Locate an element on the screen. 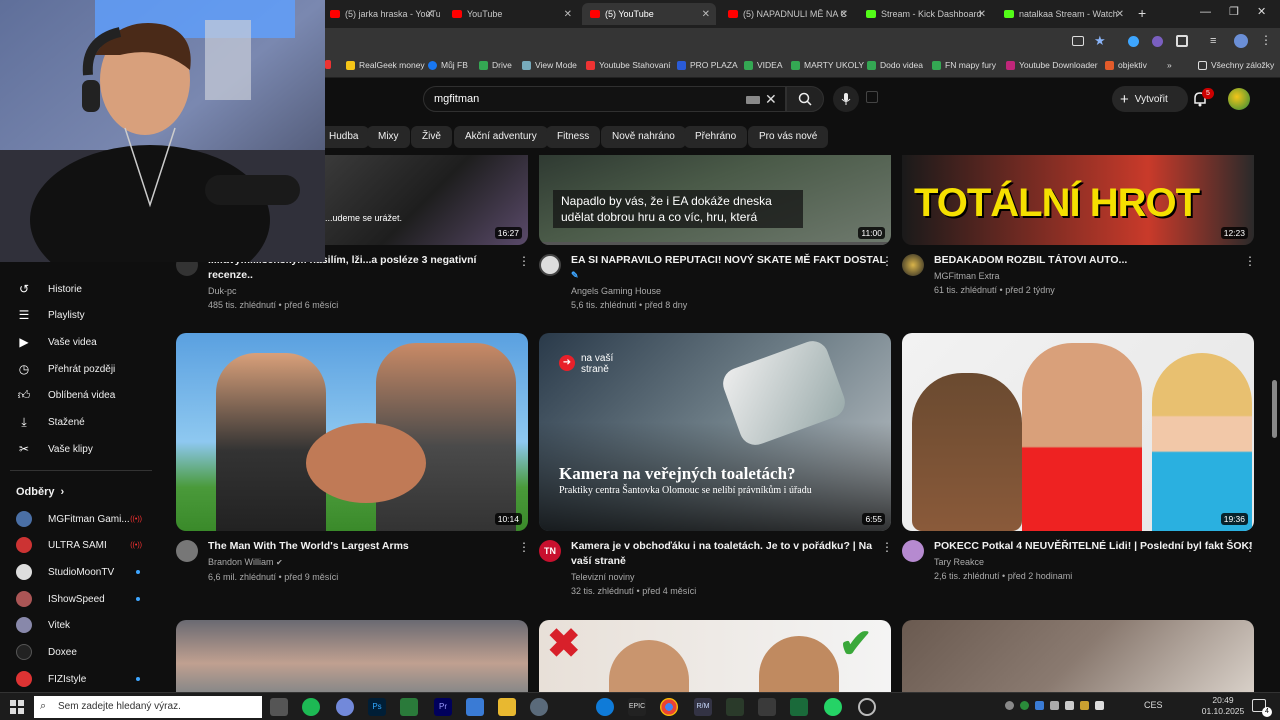 This screenshot has width=1280, height=720. calculator-icon is located at coordinates (767, 707).